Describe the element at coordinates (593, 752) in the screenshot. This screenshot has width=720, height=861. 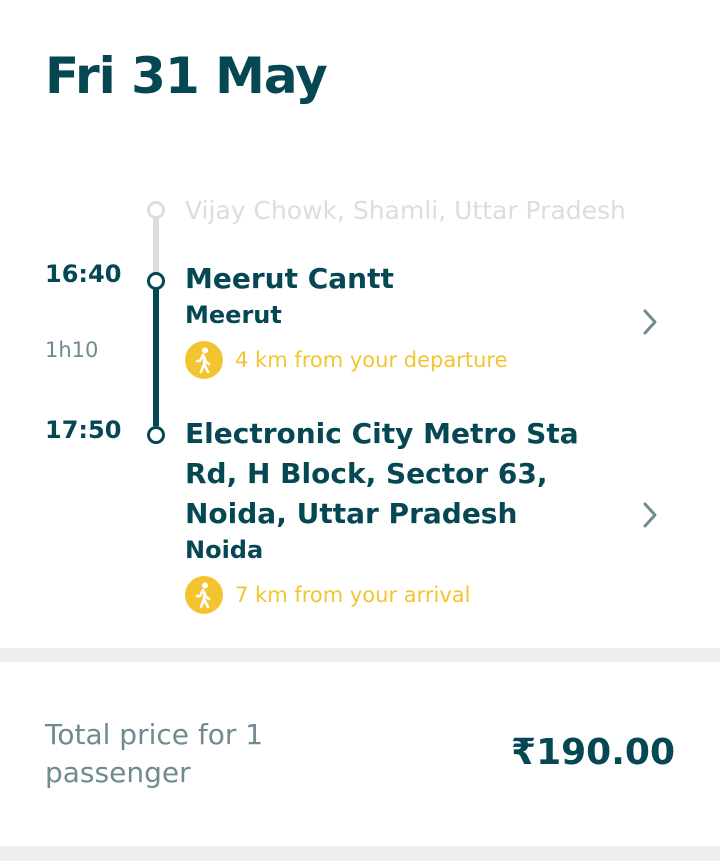
I see `price-value: ₹190.00` at that location.